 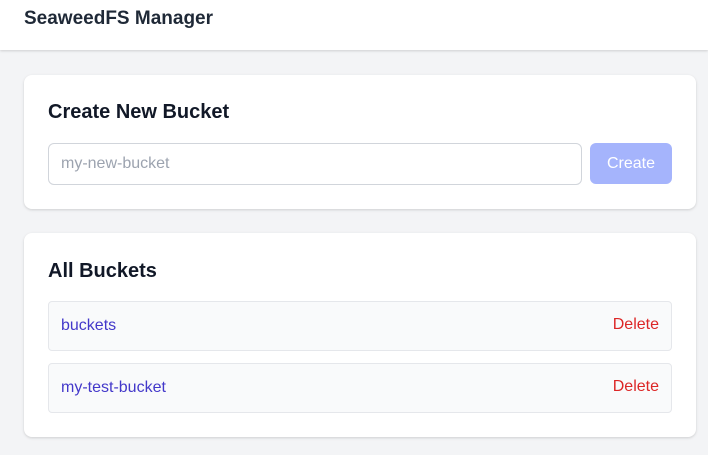 What do you see at coordinates (315, 164) in the screenshot?
I see `bucket-name-input` at bounding box center [315, 164].